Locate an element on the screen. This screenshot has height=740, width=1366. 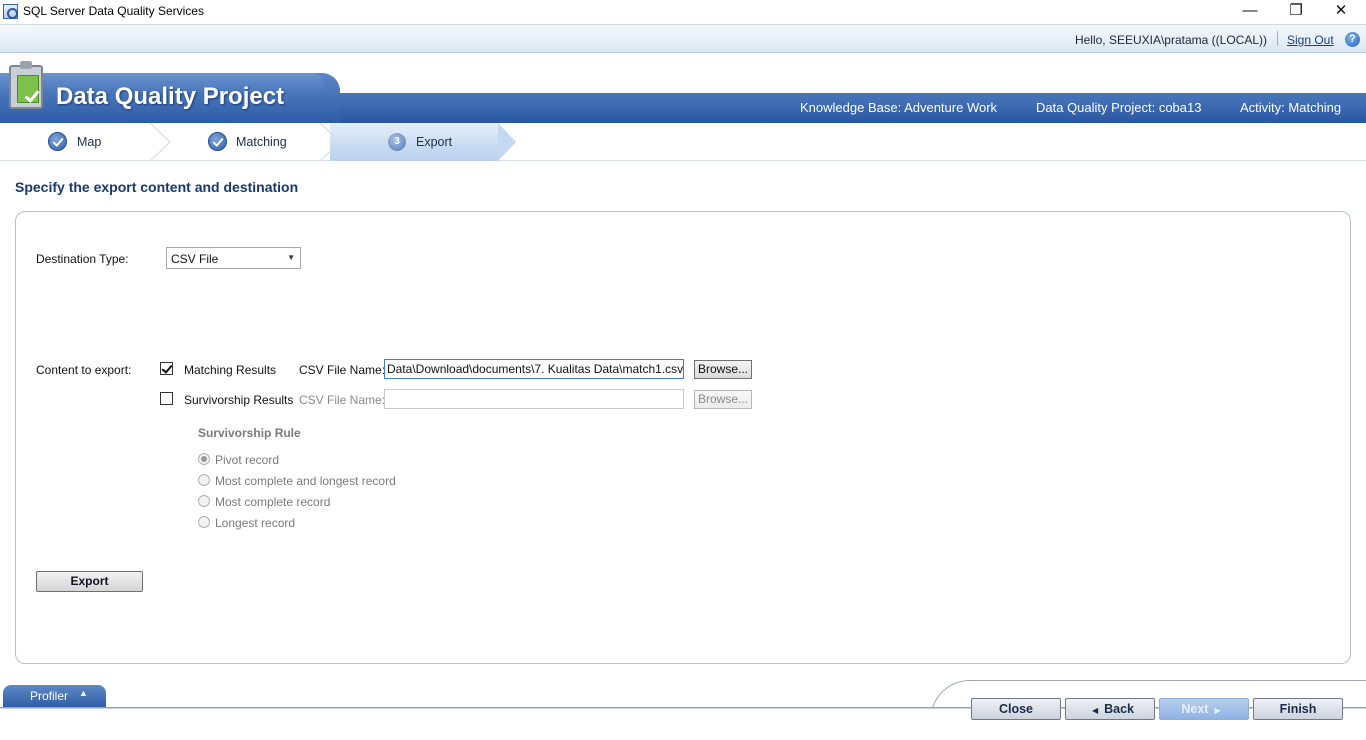
destination-type-select: CSV File ▼ is located at coordinates (233, 258).